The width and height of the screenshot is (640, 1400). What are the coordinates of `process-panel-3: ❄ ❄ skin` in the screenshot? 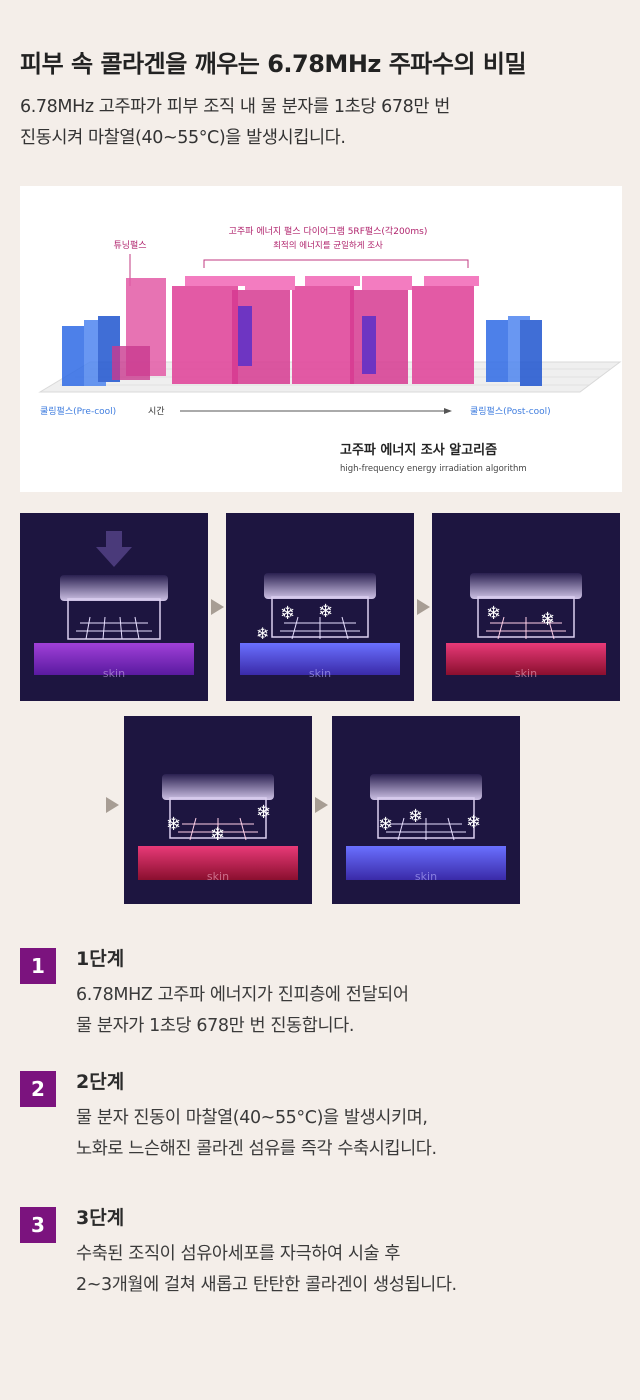 It's located at (526, 607).